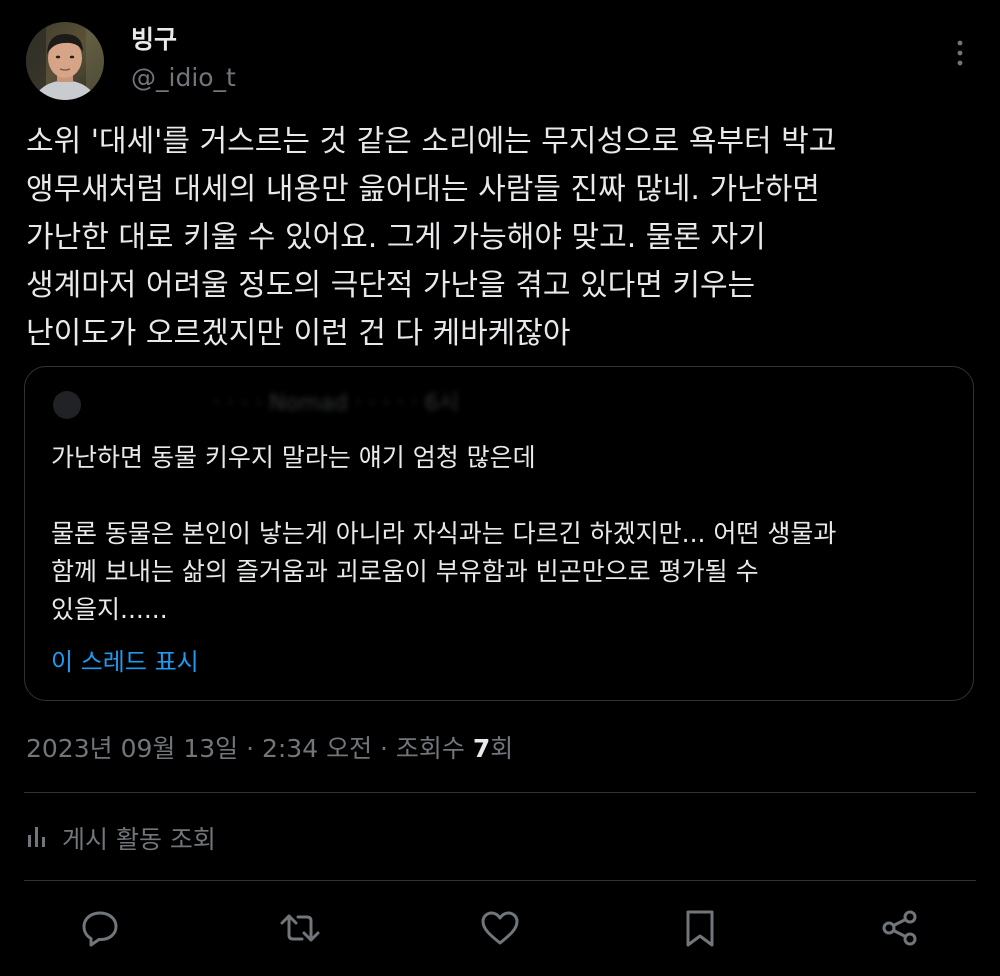 The height and width of the screenshot is (976, 1000). I want to click on author-display-name: 빙구, so click(154, 40).